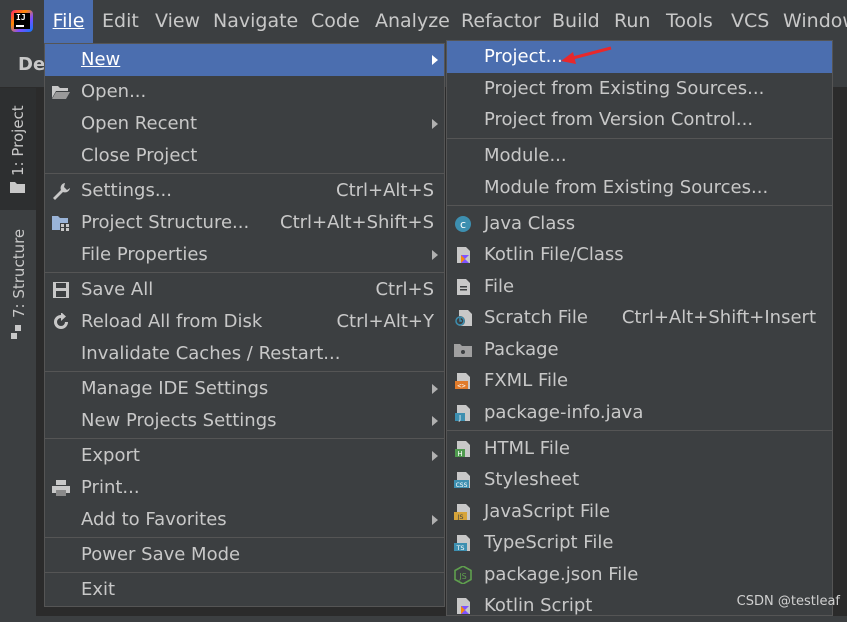  Describe the element at coordinates (639, 512) in the screenshot. I see `menu-item-javascript-file: JS JavaScript File` at that location.